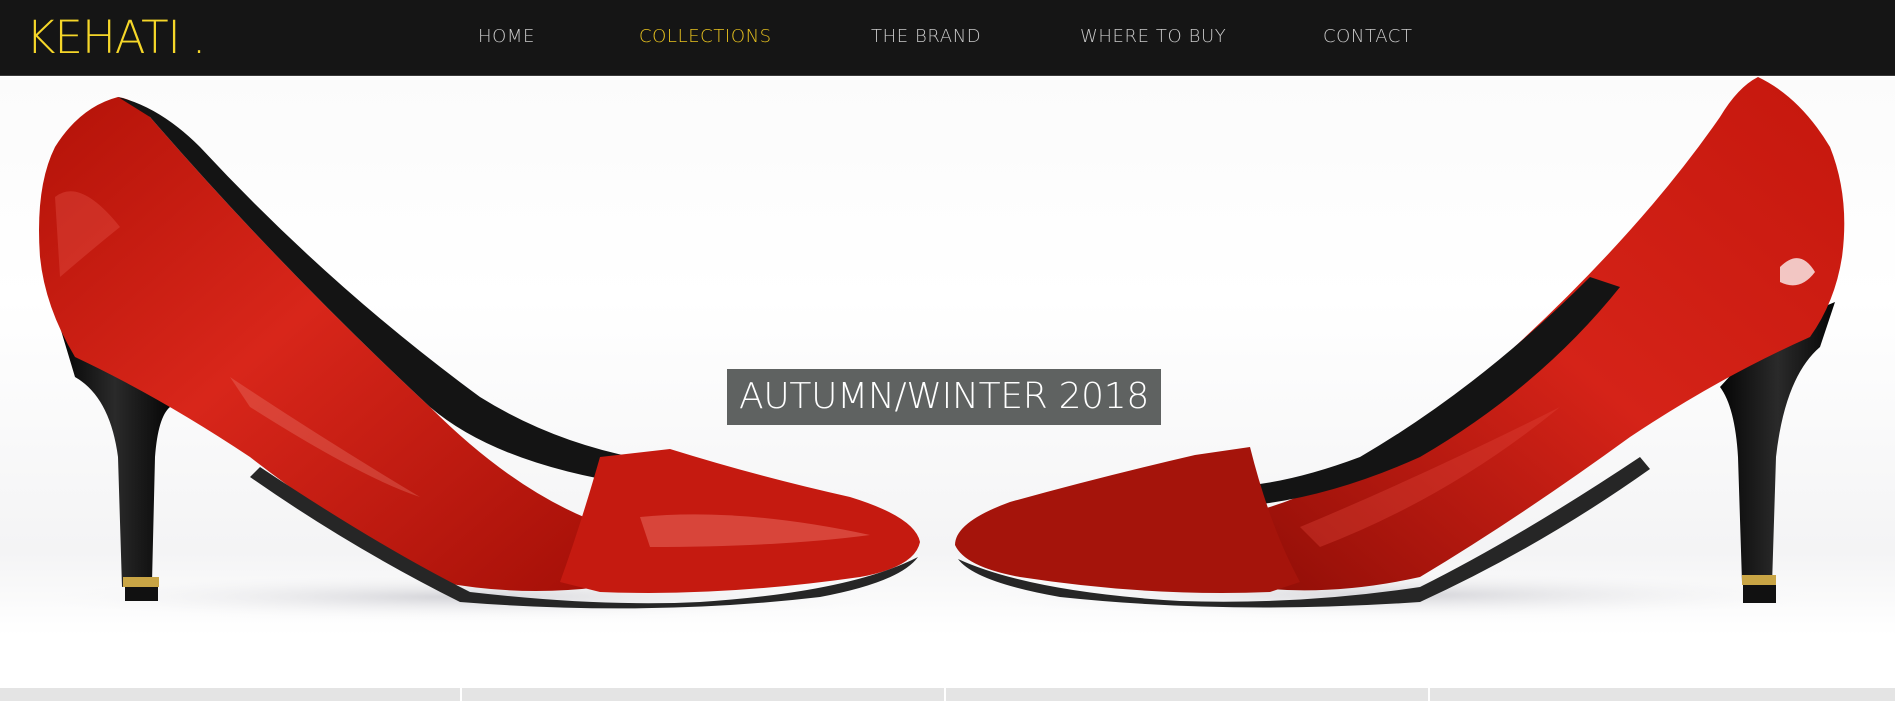  I want to click on nav-item-collections: COLLECTIONS, so click(705, 36).